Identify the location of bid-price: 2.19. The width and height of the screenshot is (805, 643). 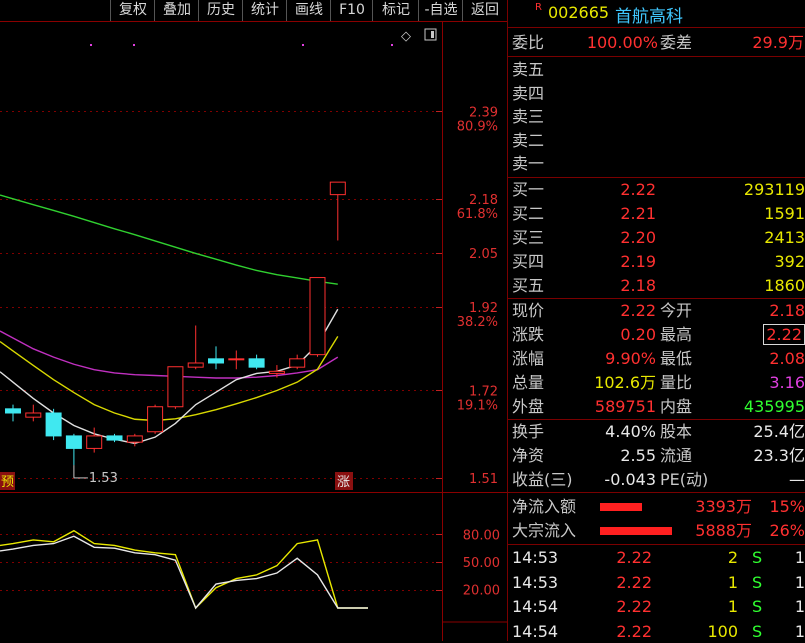
(638, 261).